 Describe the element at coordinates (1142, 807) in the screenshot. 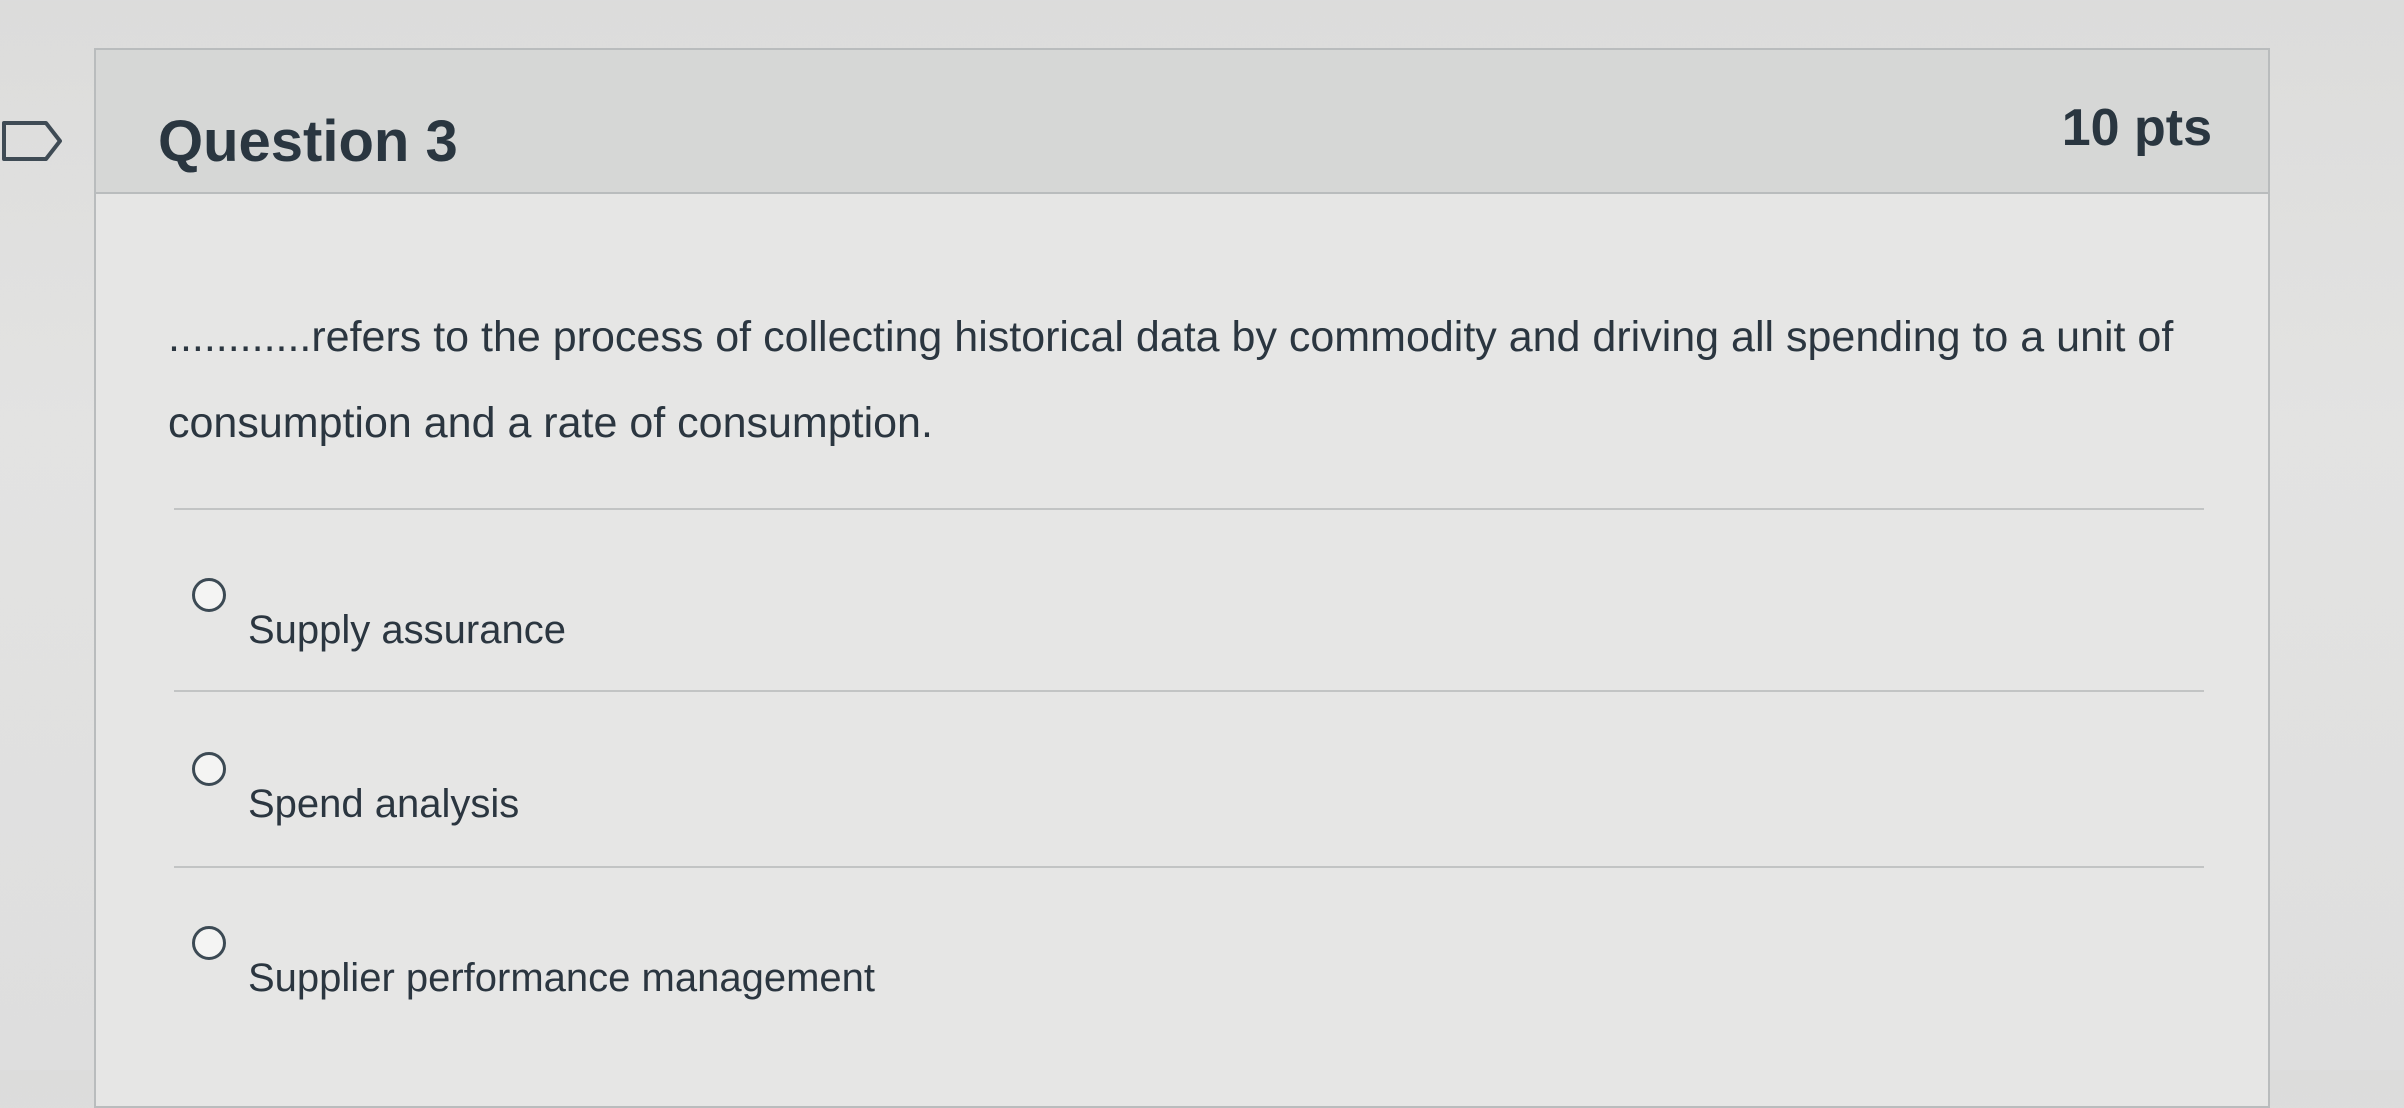

I see `answer-option-spend-analysis: Spend analysis` at that location.